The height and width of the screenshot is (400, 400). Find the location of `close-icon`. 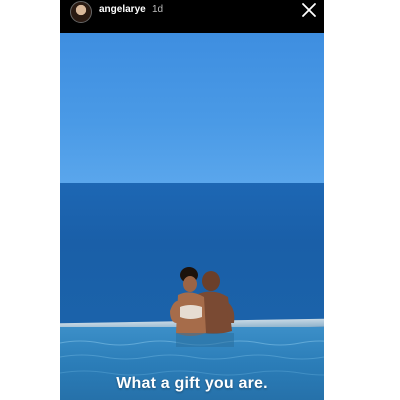

close-icon is located at coordinates (309, 10).